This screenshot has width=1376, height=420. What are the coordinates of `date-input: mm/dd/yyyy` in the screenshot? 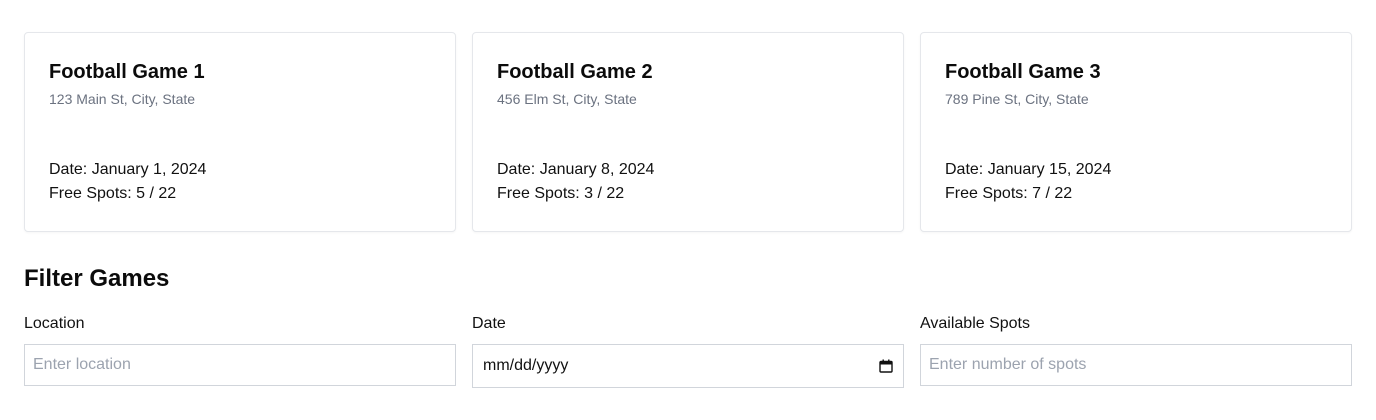 It's located at (688, 366).